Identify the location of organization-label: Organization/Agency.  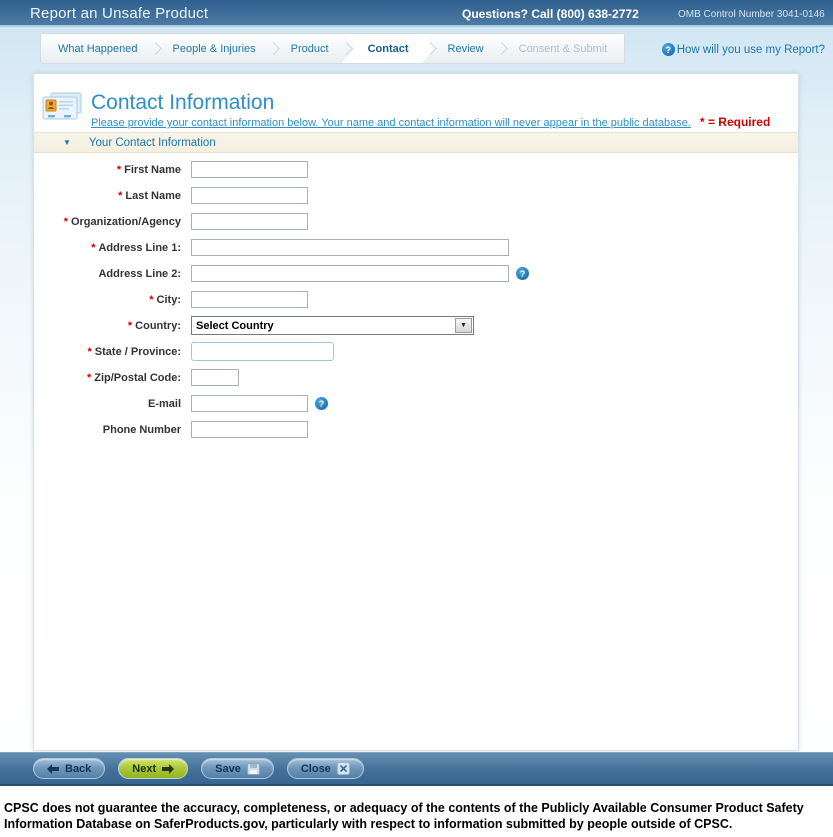
(125, 221).